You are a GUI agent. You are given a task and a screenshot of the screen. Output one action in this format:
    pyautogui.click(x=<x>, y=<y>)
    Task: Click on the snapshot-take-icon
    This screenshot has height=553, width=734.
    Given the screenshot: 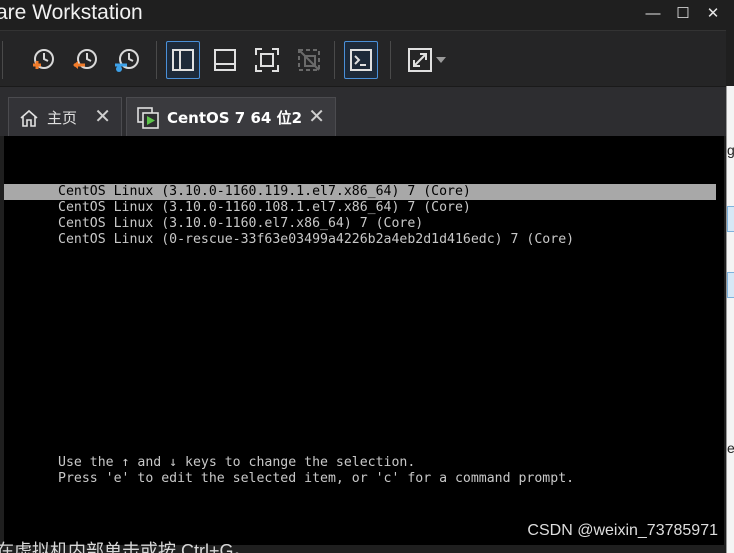 What is the action you would take?
    pyautogui.click(x=43, y=59)
    